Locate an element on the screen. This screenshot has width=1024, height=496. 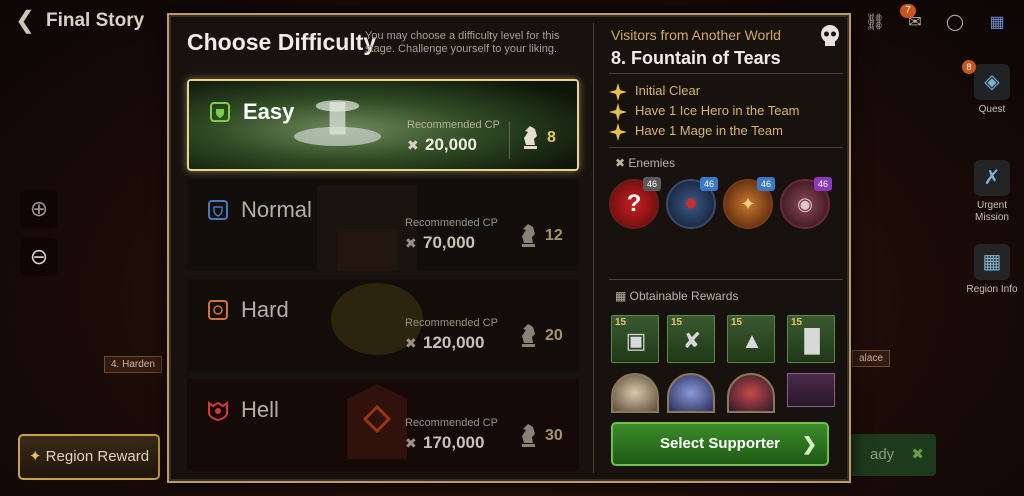
quest-icon: ◈ is located at coordinates (992, 82).